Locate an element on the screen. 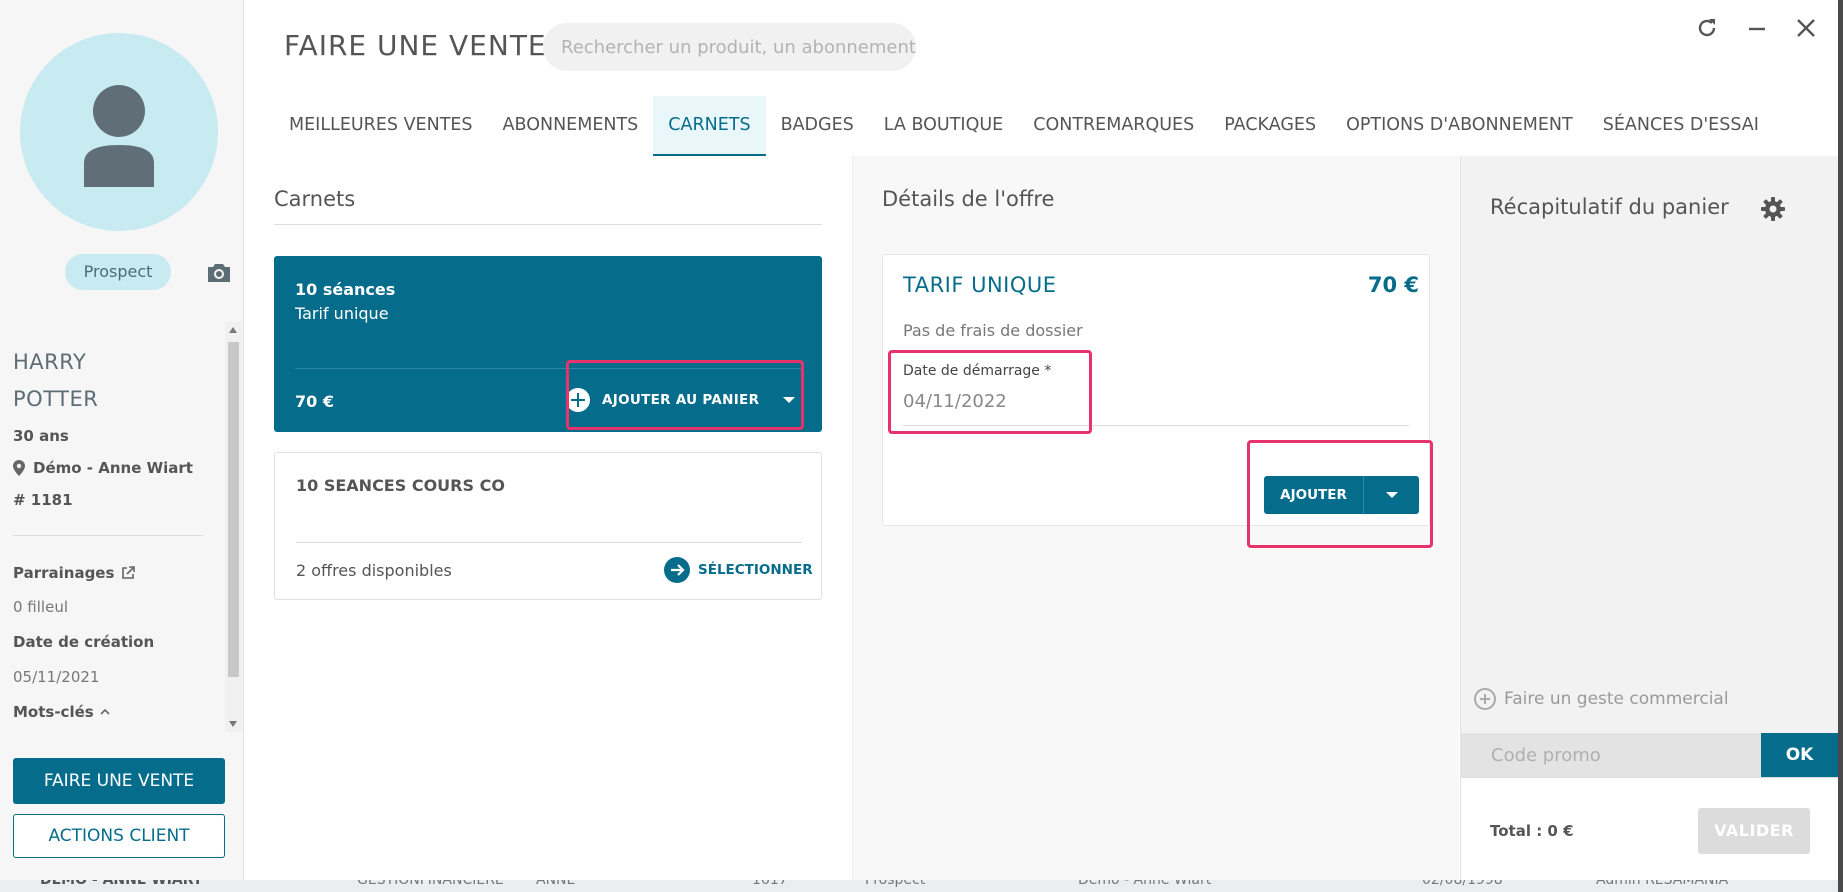  carnet-price: 70 € is located at coordinates (314, 401).